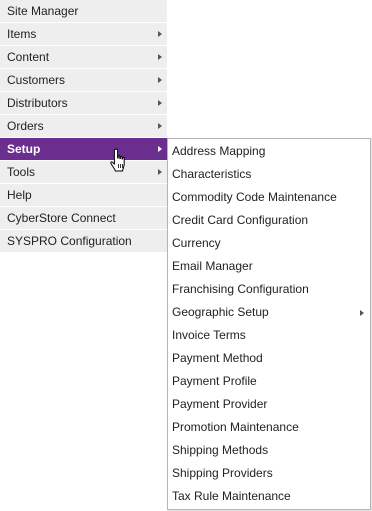  I want to click on submenu-item-label: Currency, so click(196, 243).